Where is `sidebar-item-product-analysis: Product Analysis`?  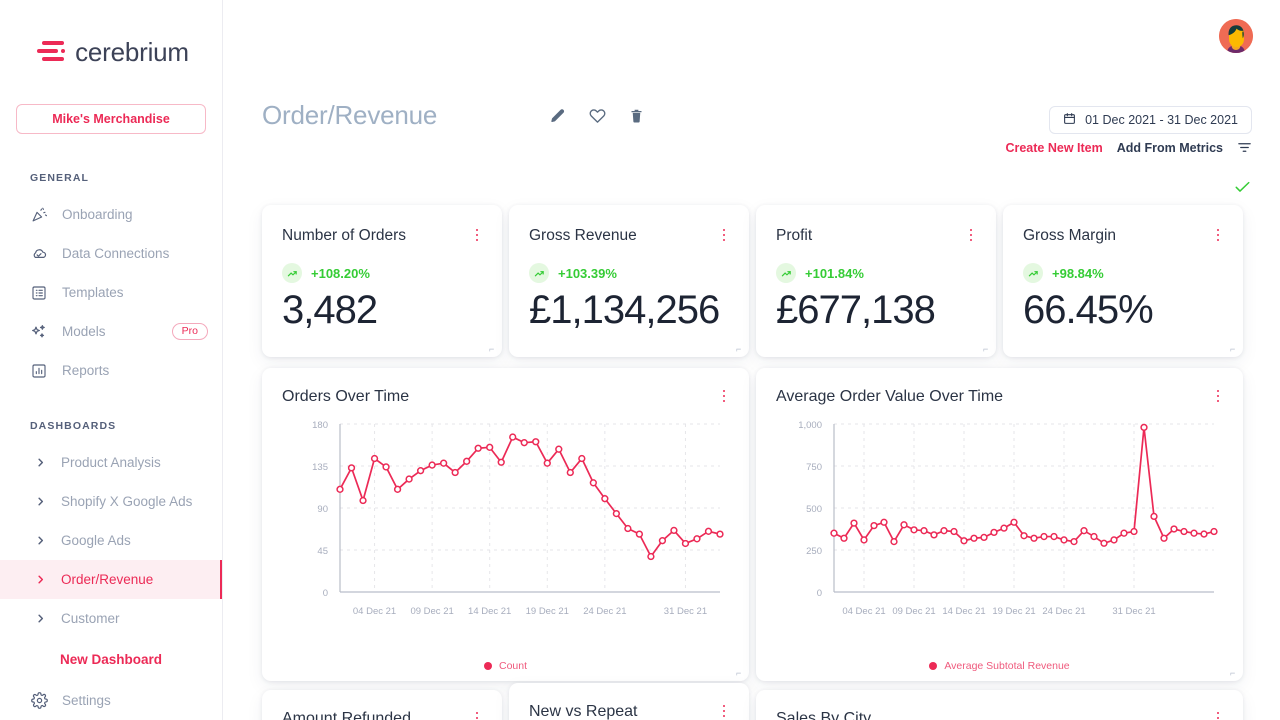
sidebar-item-product-analysis: Product Analysis is located at coordinates (111, 462).